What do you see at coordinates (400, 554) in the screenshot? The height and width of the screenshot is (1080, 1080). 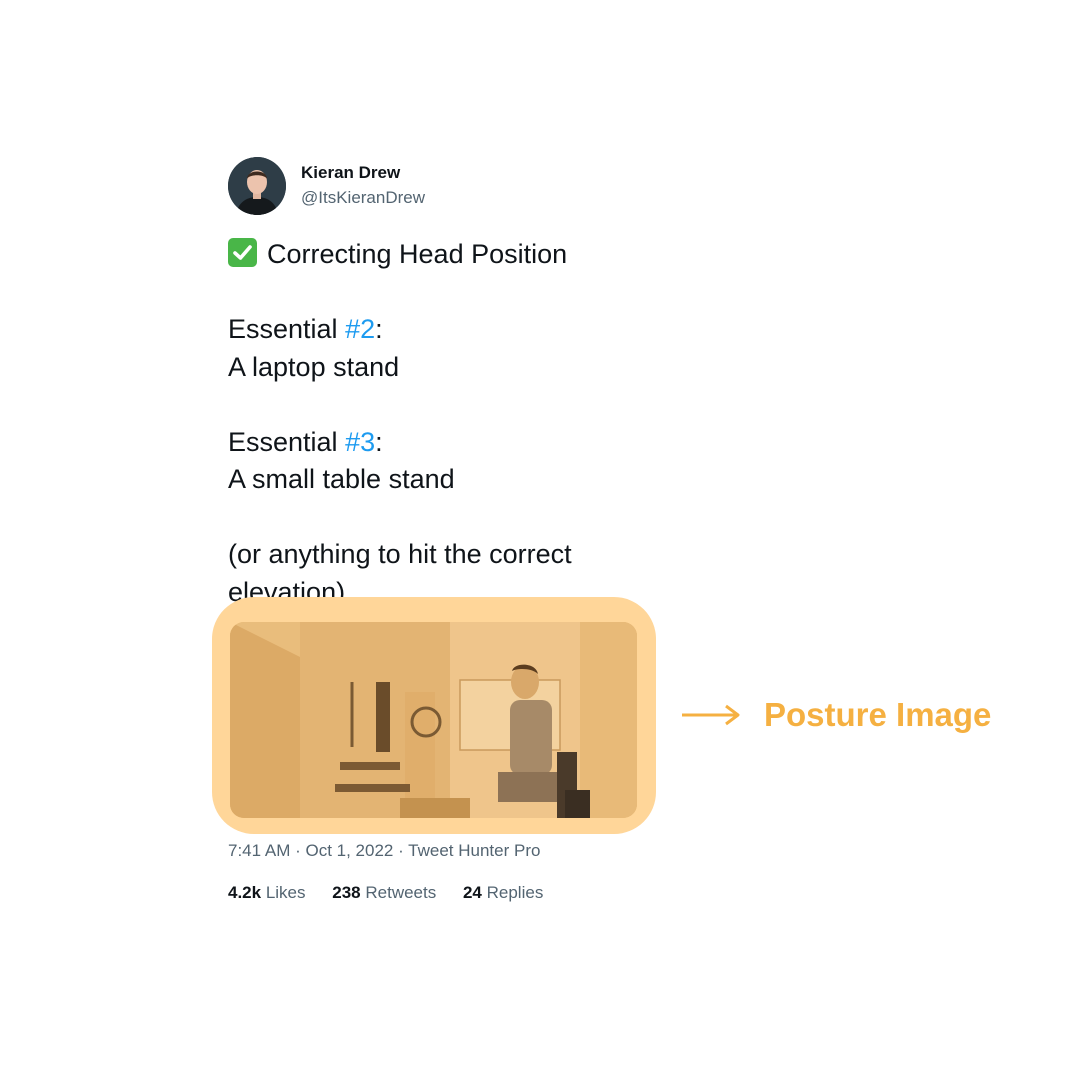 I see `tweet-line-note-1: (or anything to hit the correct` at bounding box center [400, 554].